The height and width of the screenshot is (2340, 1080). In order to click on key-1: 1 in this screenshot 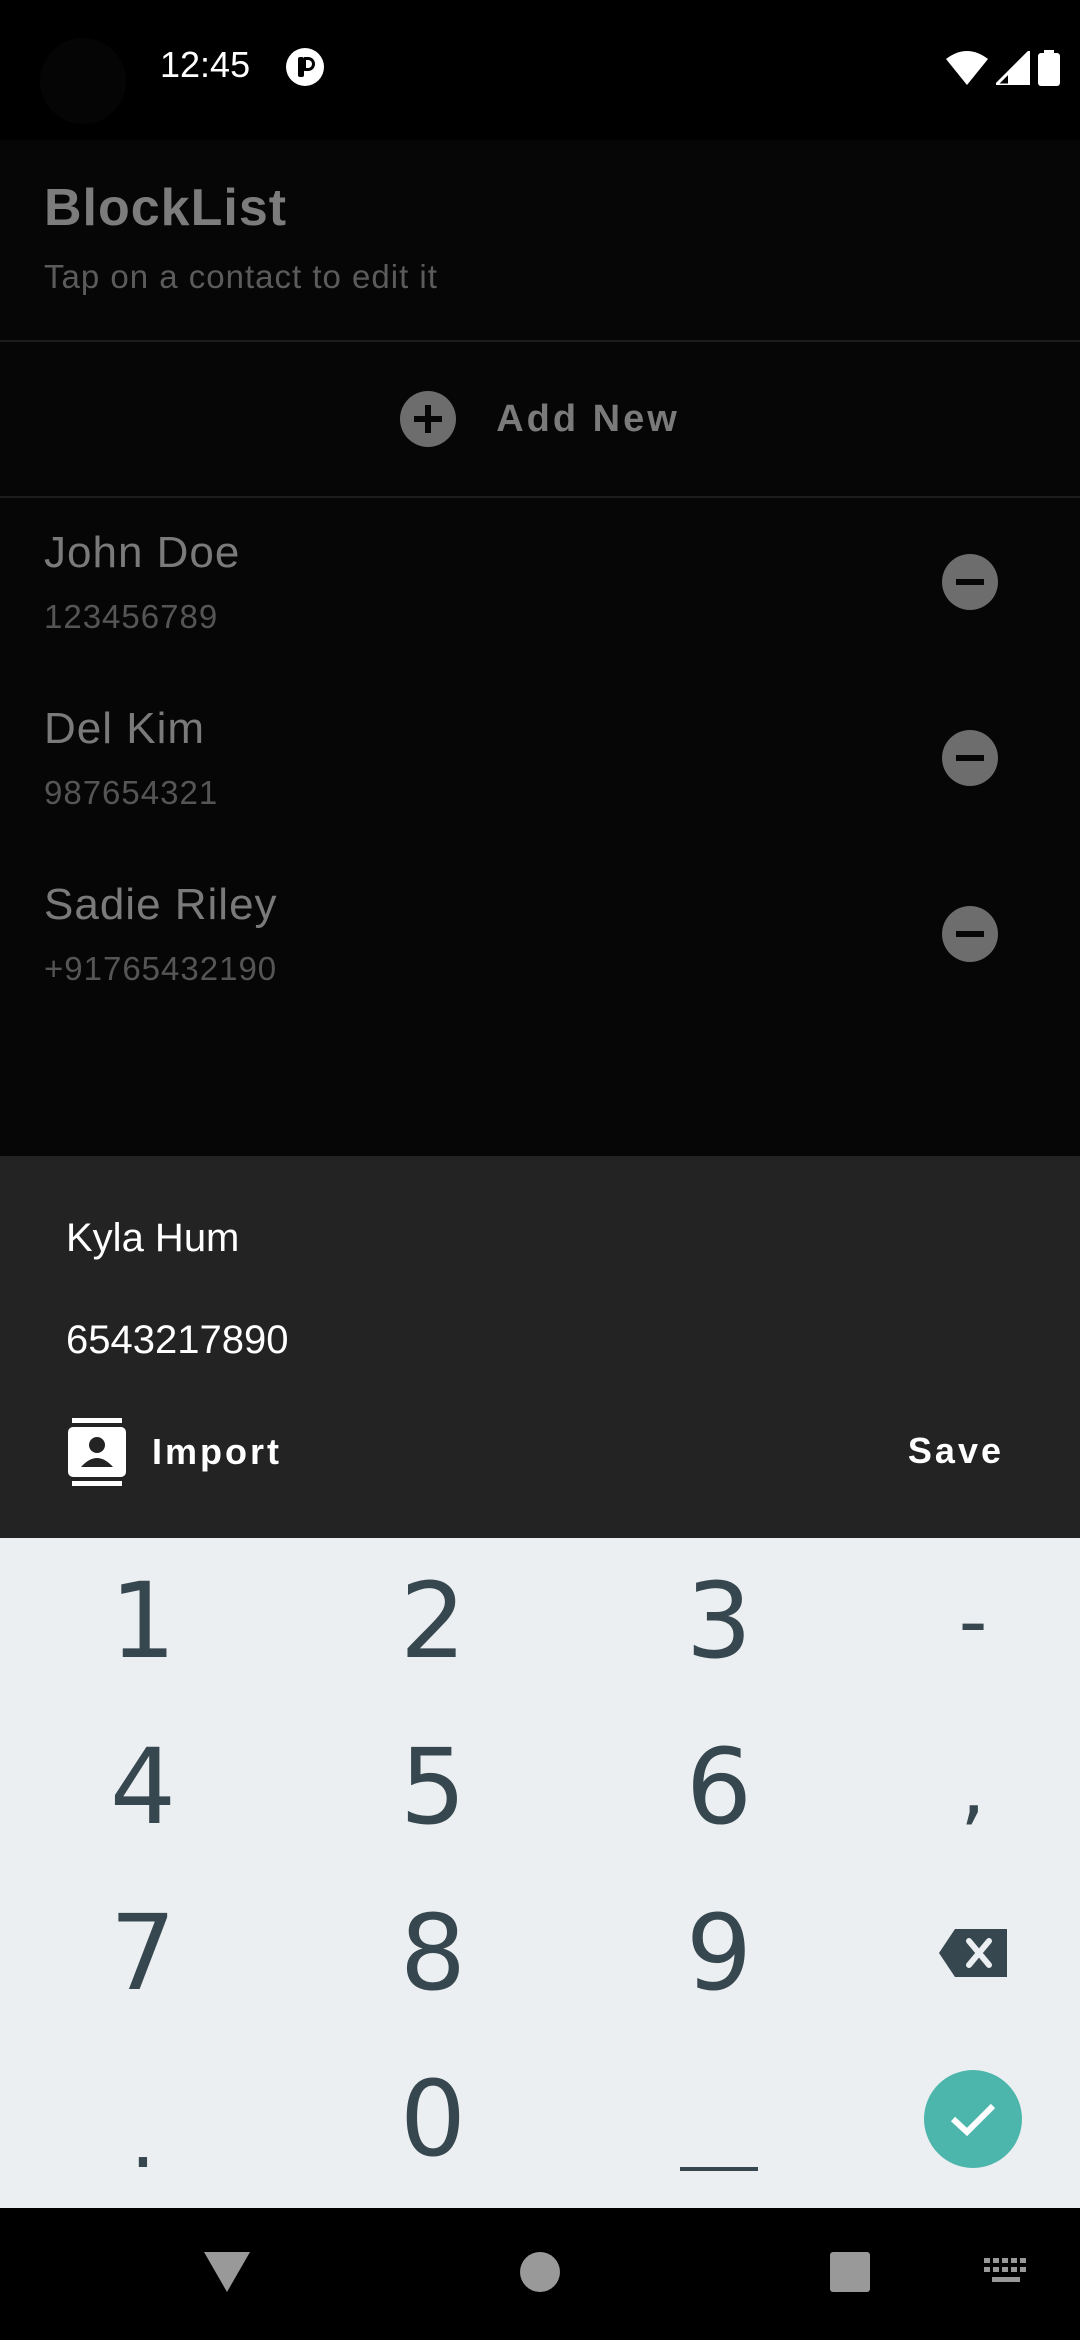, I will do `click(143, 1621)`.